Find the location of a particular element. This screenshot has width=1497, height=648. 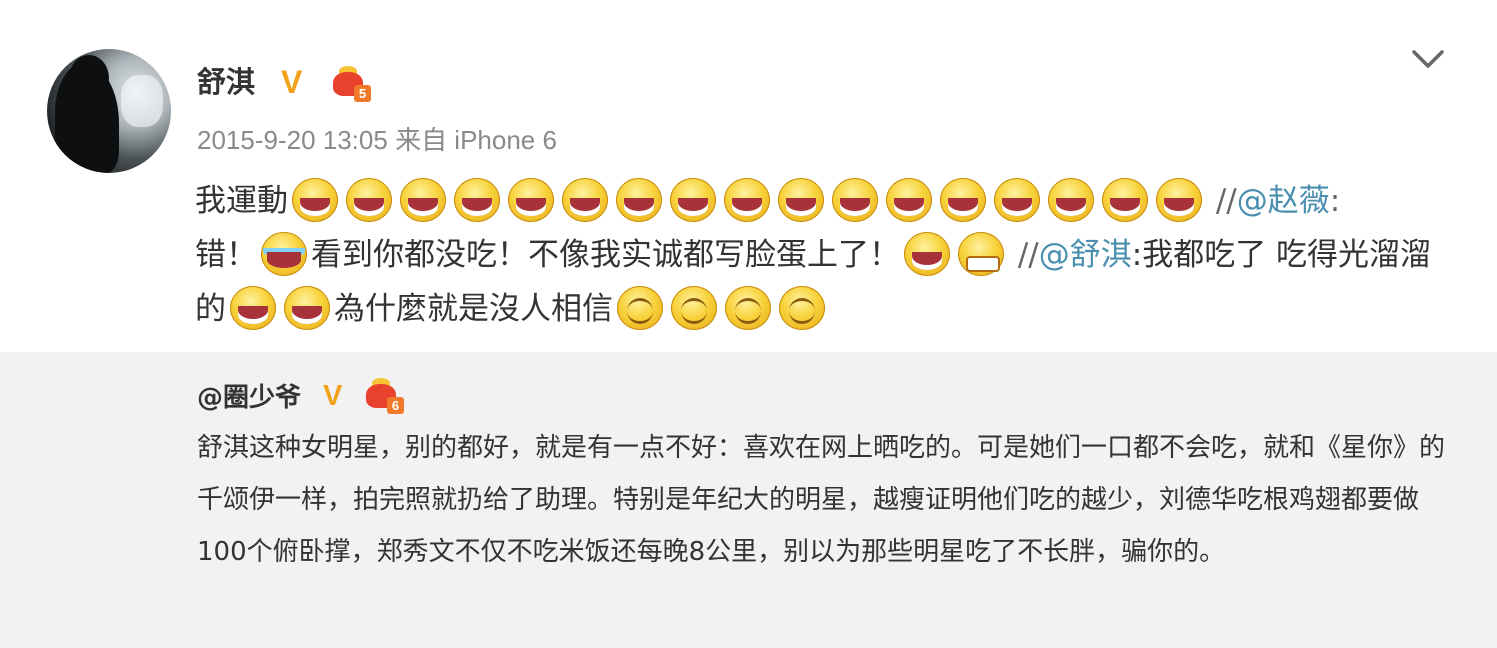

avatar is located at coordinates (109, 111).